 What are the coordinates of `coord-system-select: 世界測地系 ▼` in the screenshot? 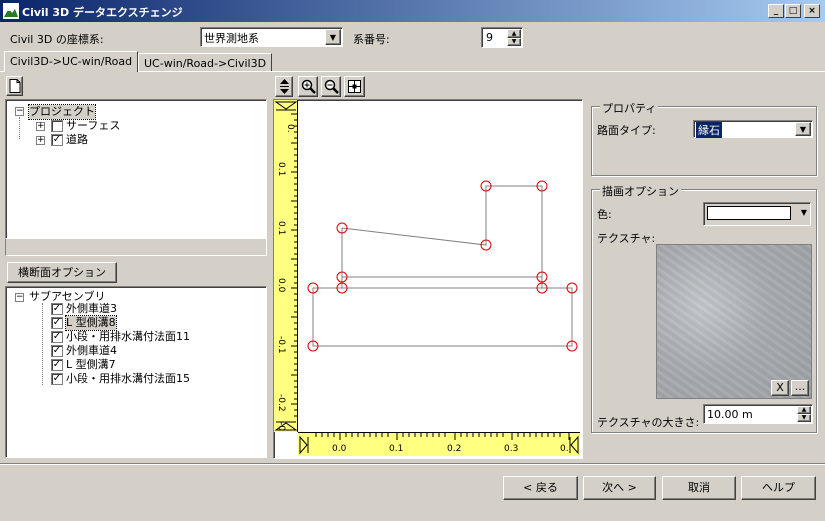 It's located at (271, 37).